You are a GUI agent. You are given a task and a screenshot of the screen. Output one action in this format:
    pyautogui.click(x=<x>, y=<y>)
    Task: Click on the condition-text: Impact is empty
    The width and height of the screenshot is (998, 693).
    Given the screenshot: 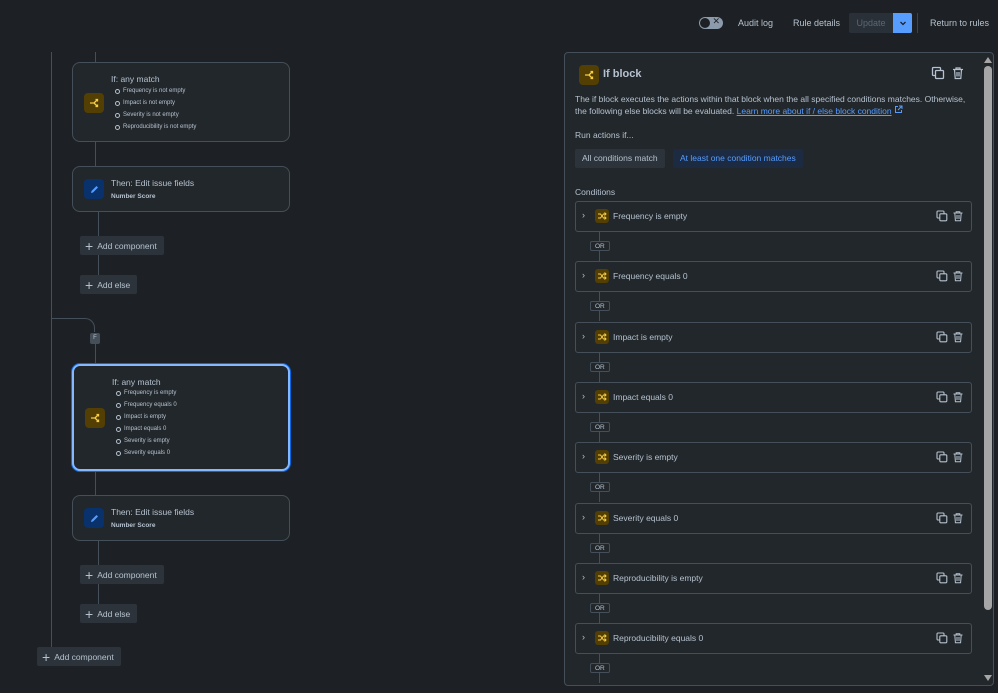 What is the action you would take?
    pyautogui.click(x=643, y=337)
    